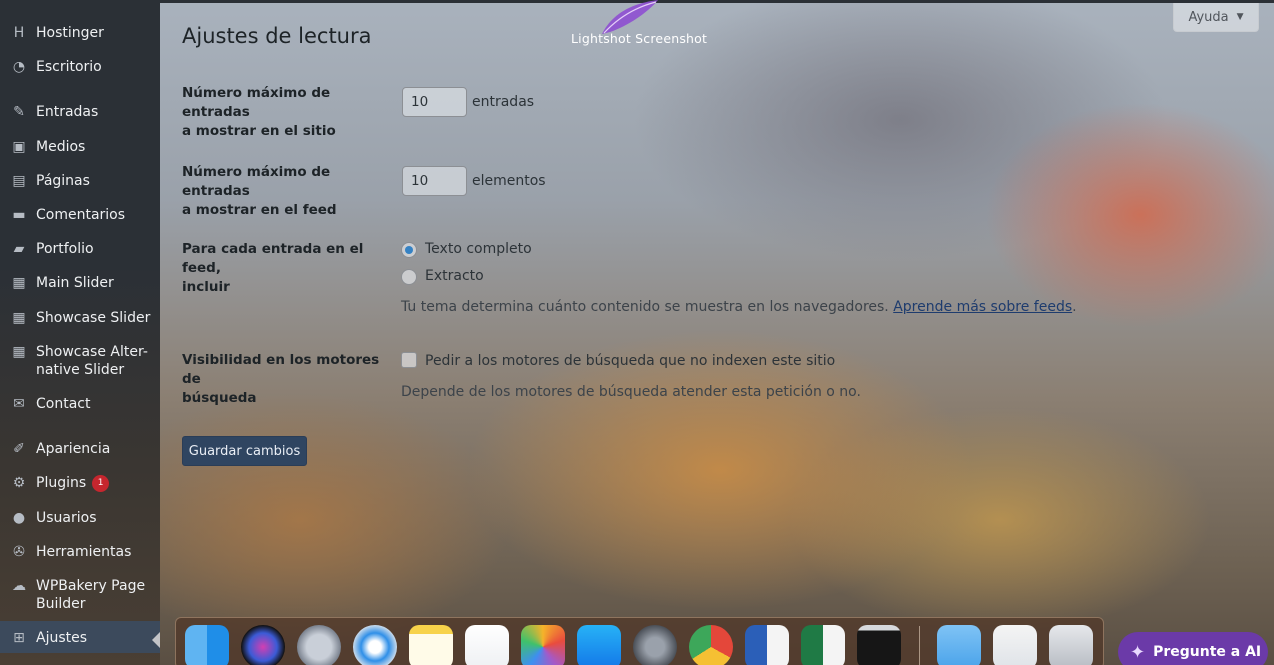  Describe the element at coordinates (263, 645) in the screenshot. I see `siri-icon` at that location.